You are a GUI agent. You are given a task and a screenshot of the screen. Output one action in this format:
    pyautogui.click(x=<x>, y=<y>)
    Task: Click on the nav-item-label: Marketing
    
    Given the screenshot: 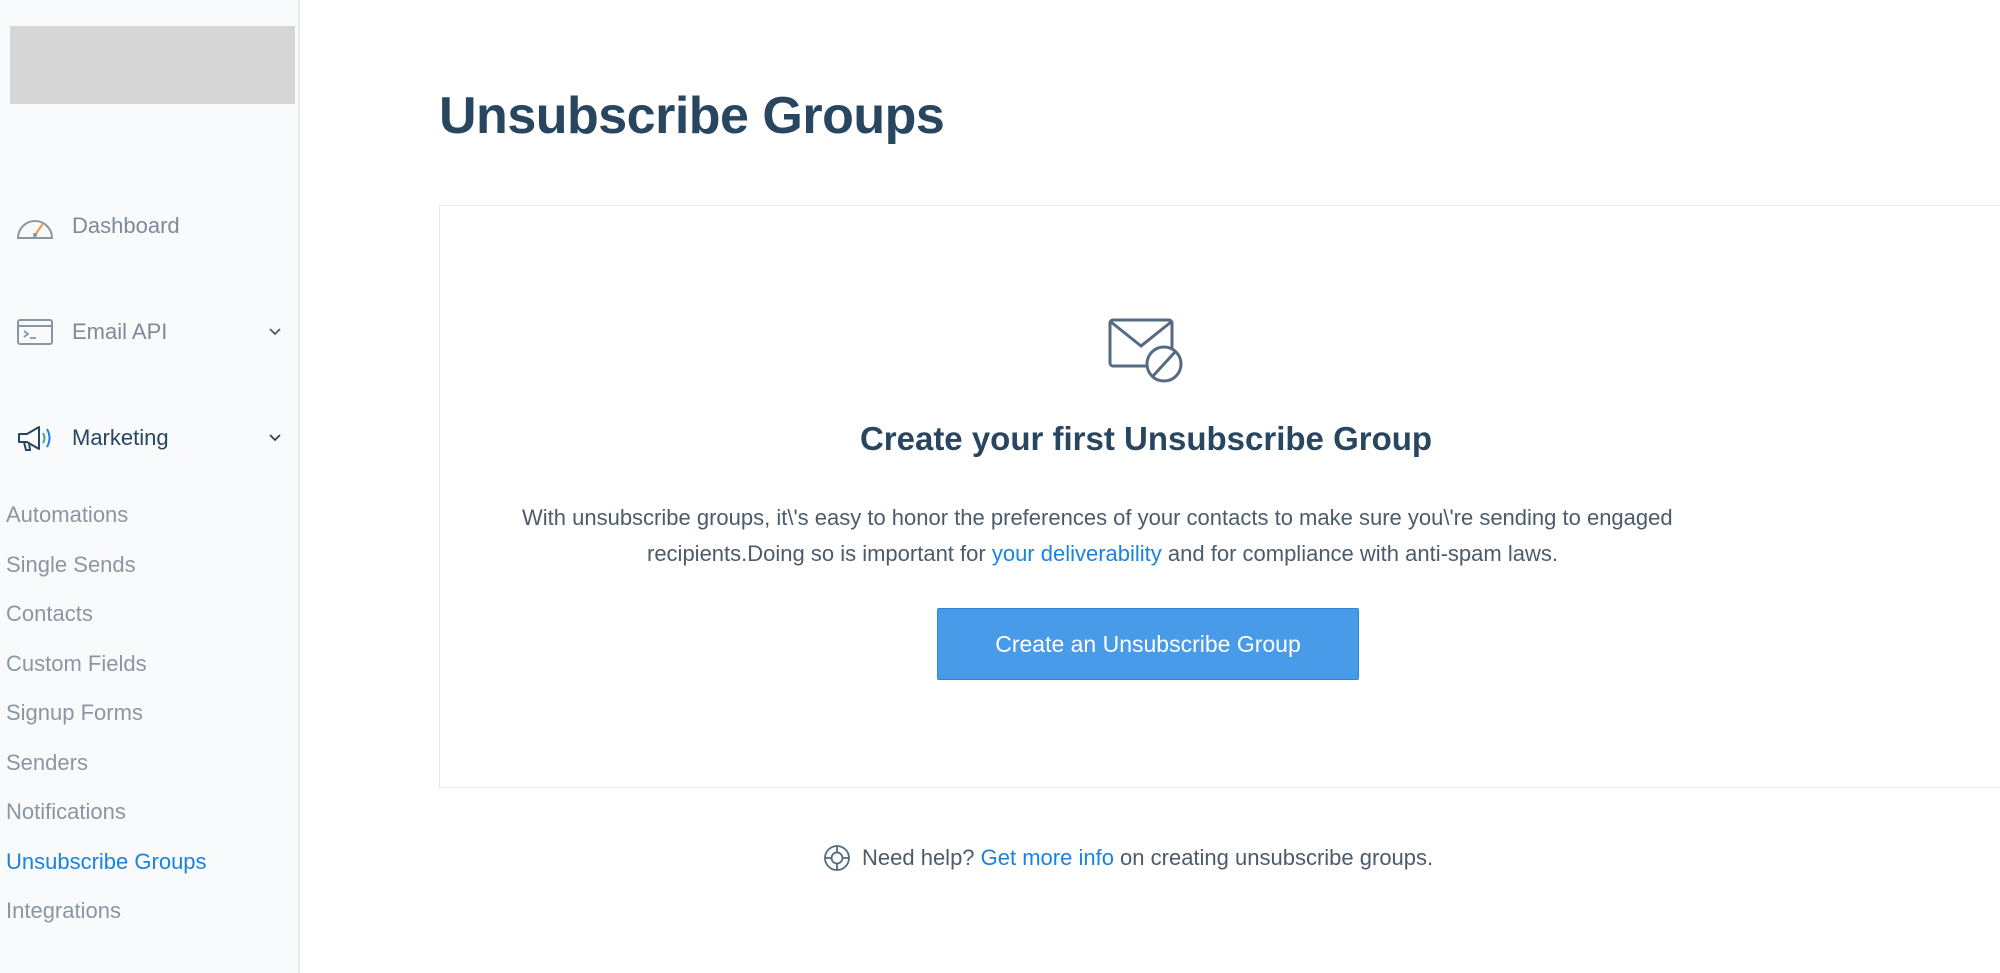 What is the action you would take?
    pyautogui.click(x=120, y=437)
    